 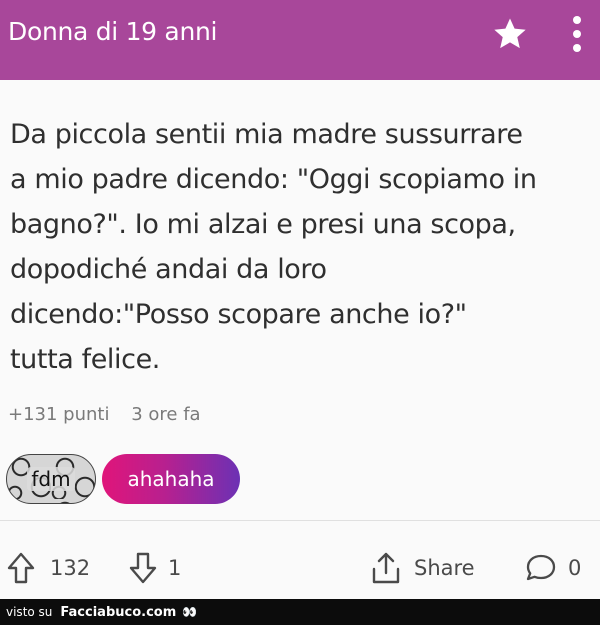 I want to click on post-text-line: tutta felice., so click(x=85, y=359).